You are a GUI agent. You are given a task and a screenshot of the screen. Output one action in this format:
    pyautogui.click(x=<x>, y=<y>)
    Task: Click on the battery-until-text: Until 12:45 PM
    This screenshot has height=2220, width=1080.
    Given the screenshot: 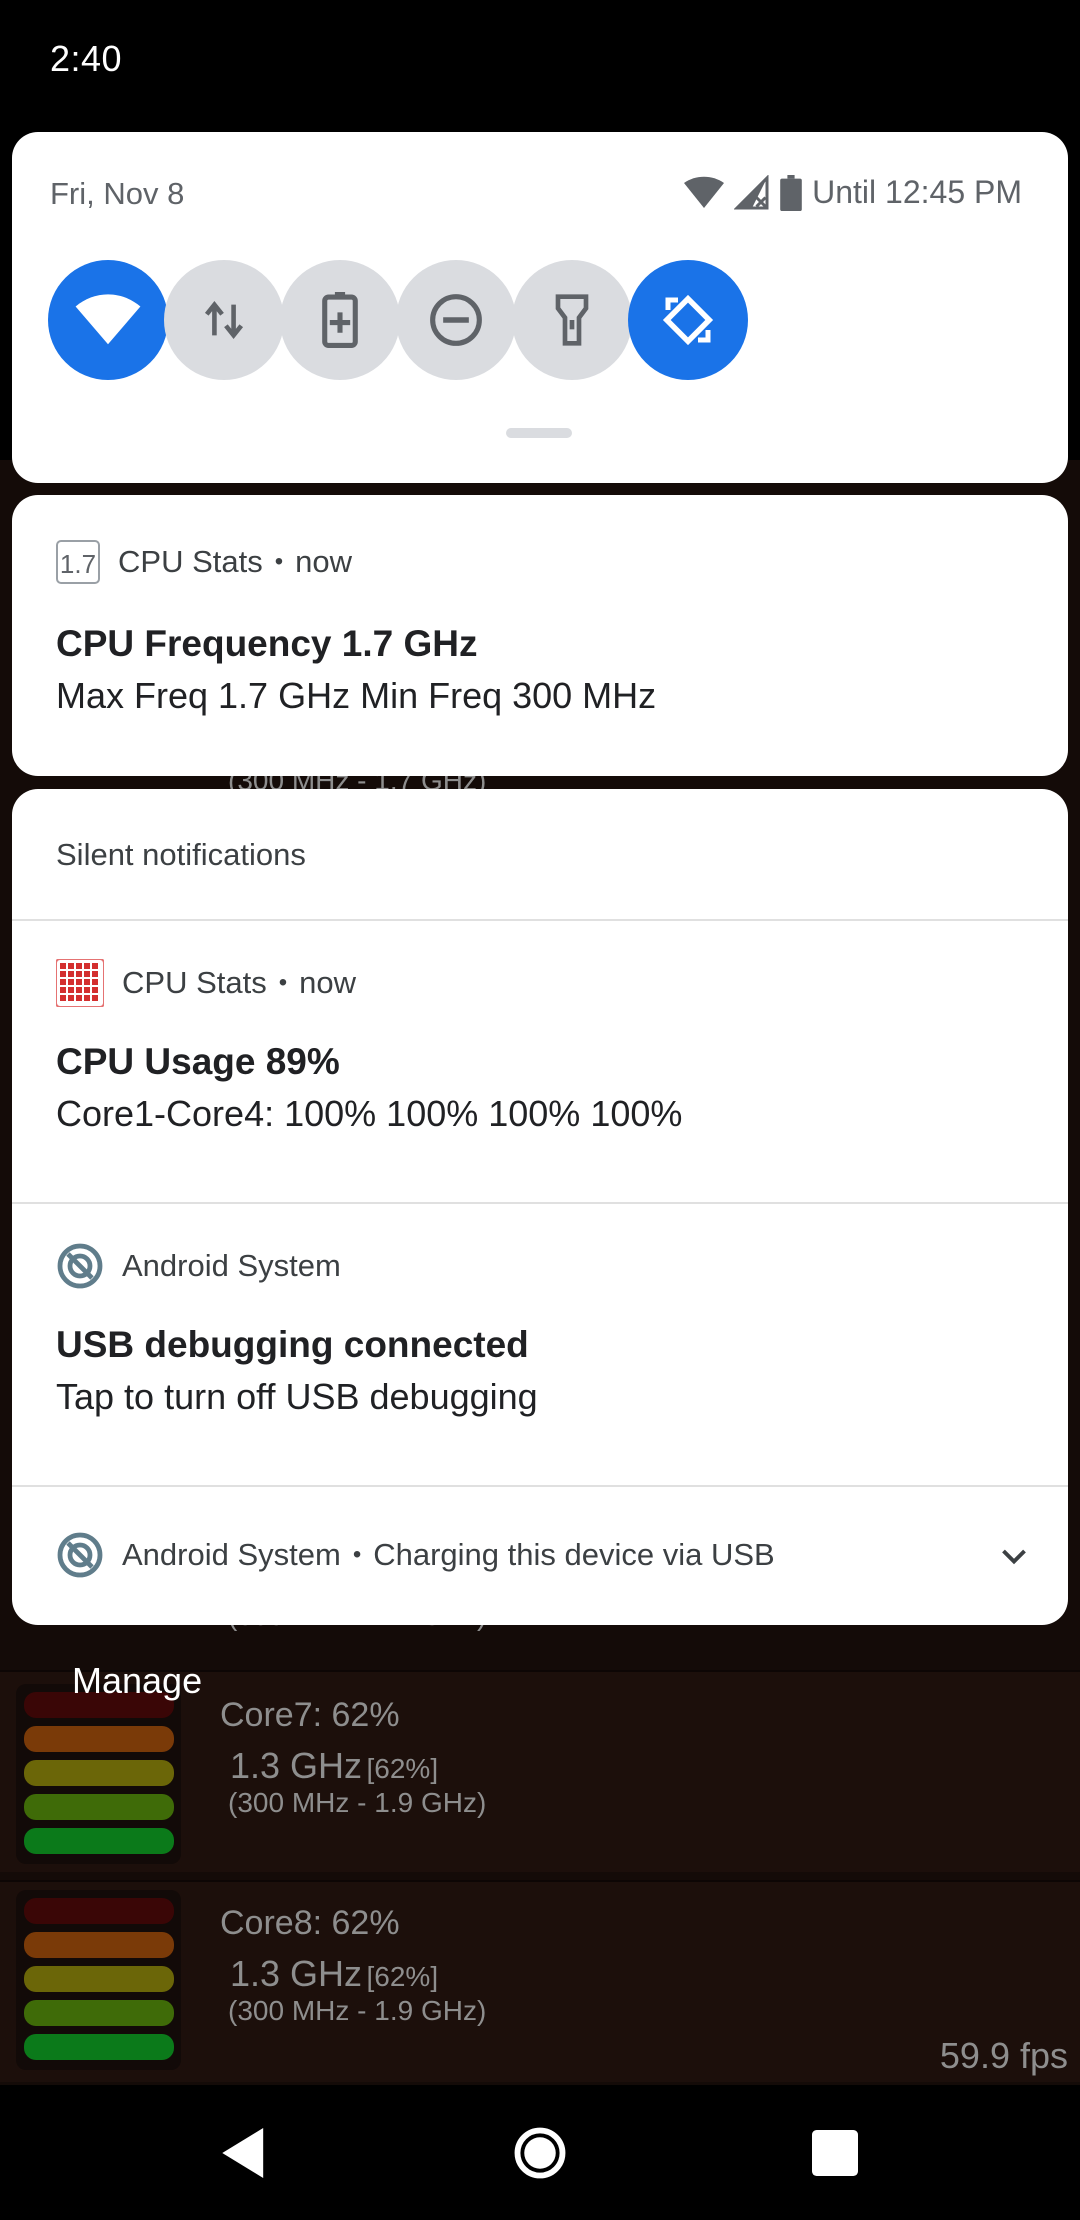 What is the action you would take?
    pyautogui.click(x=917, y=192)
    